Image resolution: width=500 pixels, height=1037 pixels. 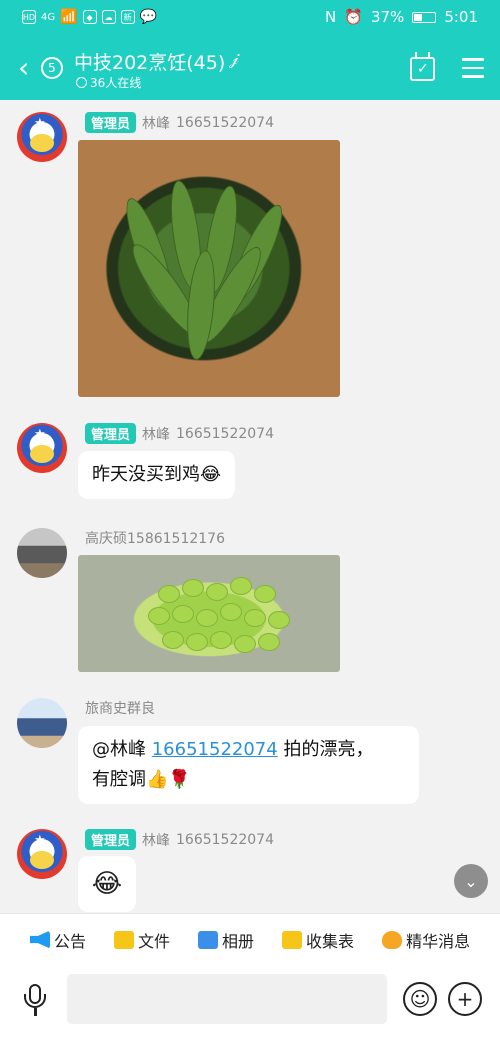 I want to click on news-icon: 新, so click(x=127, y=17).